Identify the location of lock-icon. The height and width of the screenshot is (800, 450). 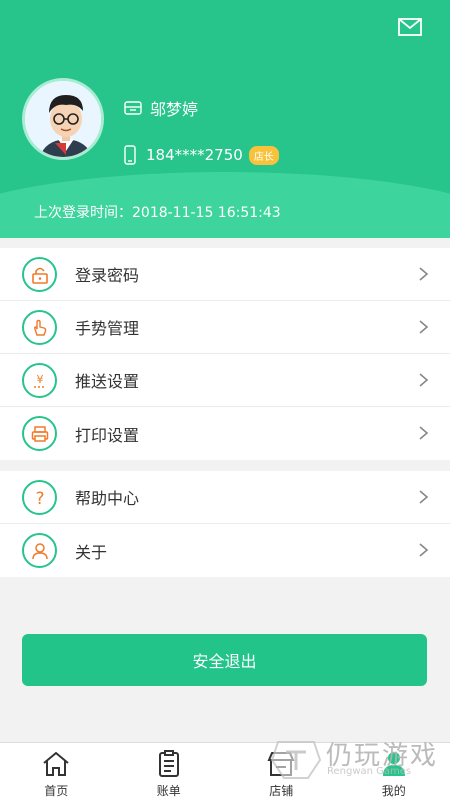
(39, 274).